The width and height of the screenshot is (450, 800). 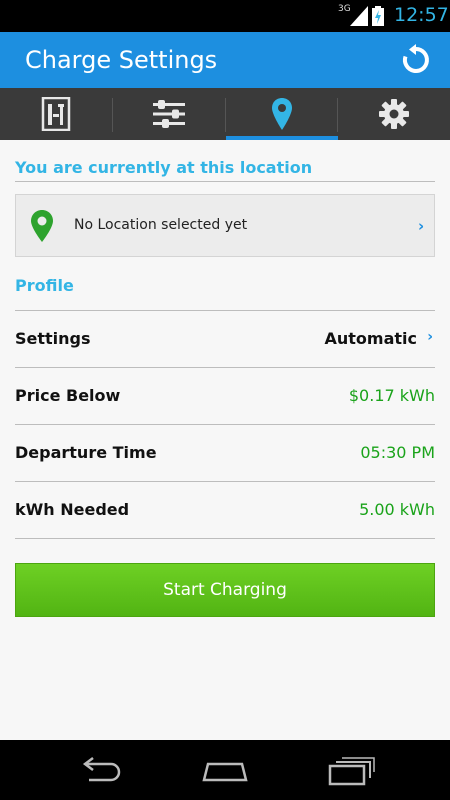 I want to click on status-clock: 12:57, so click(x=421, y=15).